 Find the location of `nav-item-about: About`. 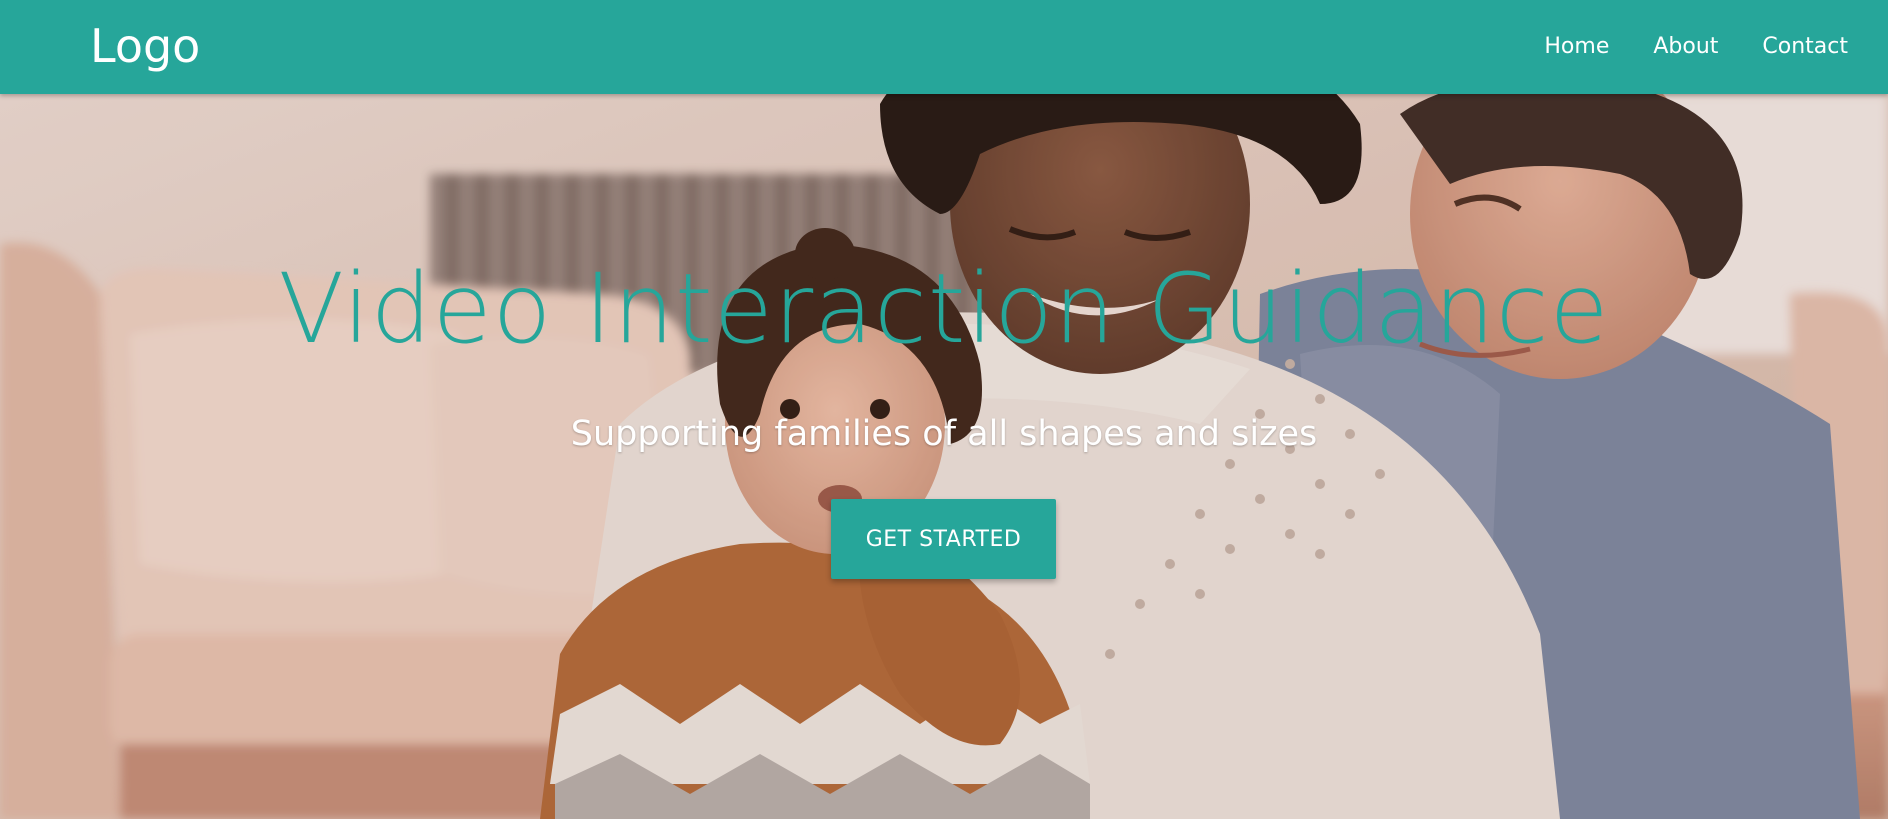

nav-item-about: About is located at coordinates (1685, 47).